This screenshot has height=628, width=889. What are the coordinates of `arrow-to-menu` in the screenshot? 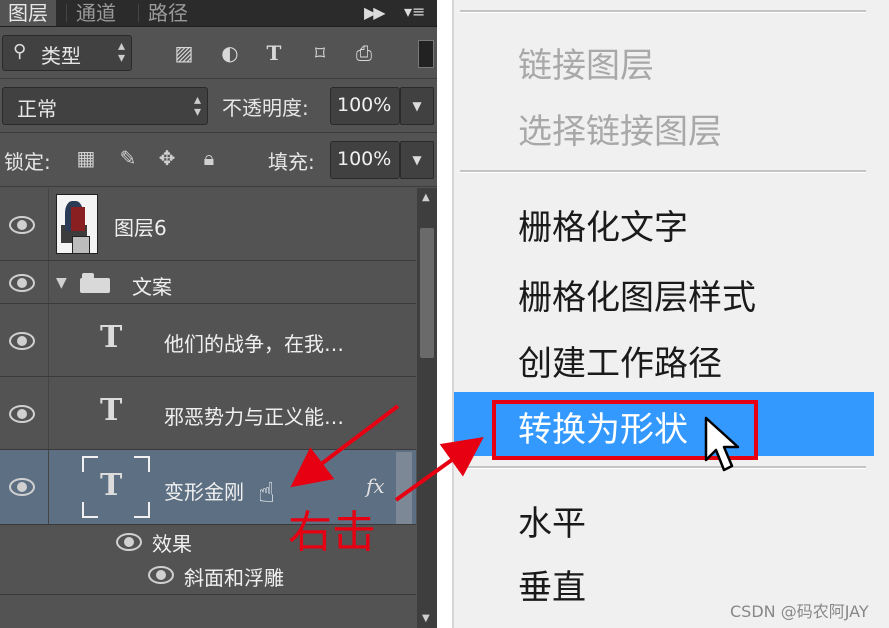 It's located at (439, 469).